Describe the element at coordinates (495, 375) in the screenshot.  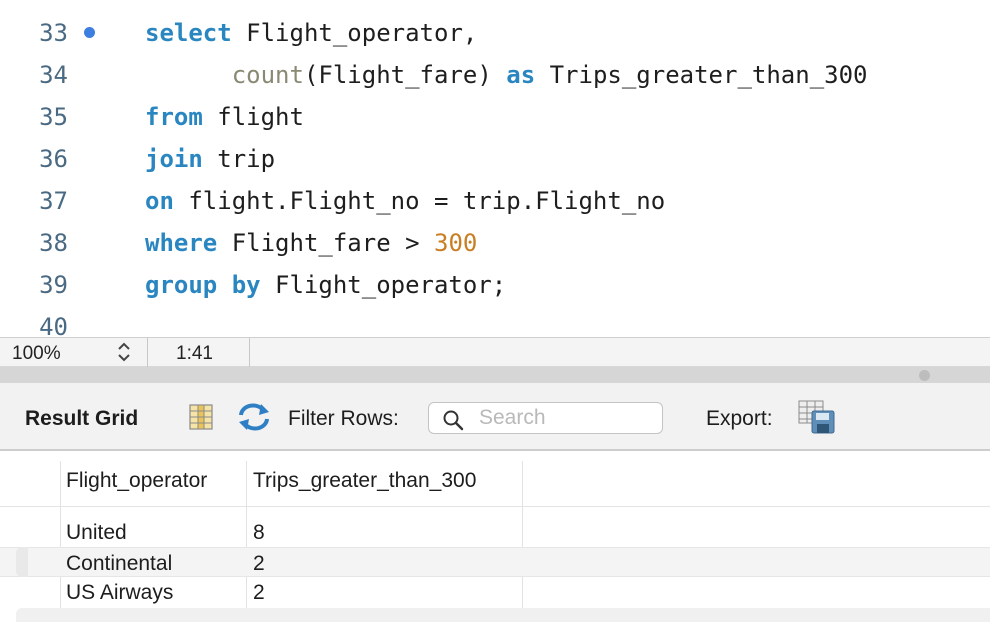
I see `pane-splitter` at that location.